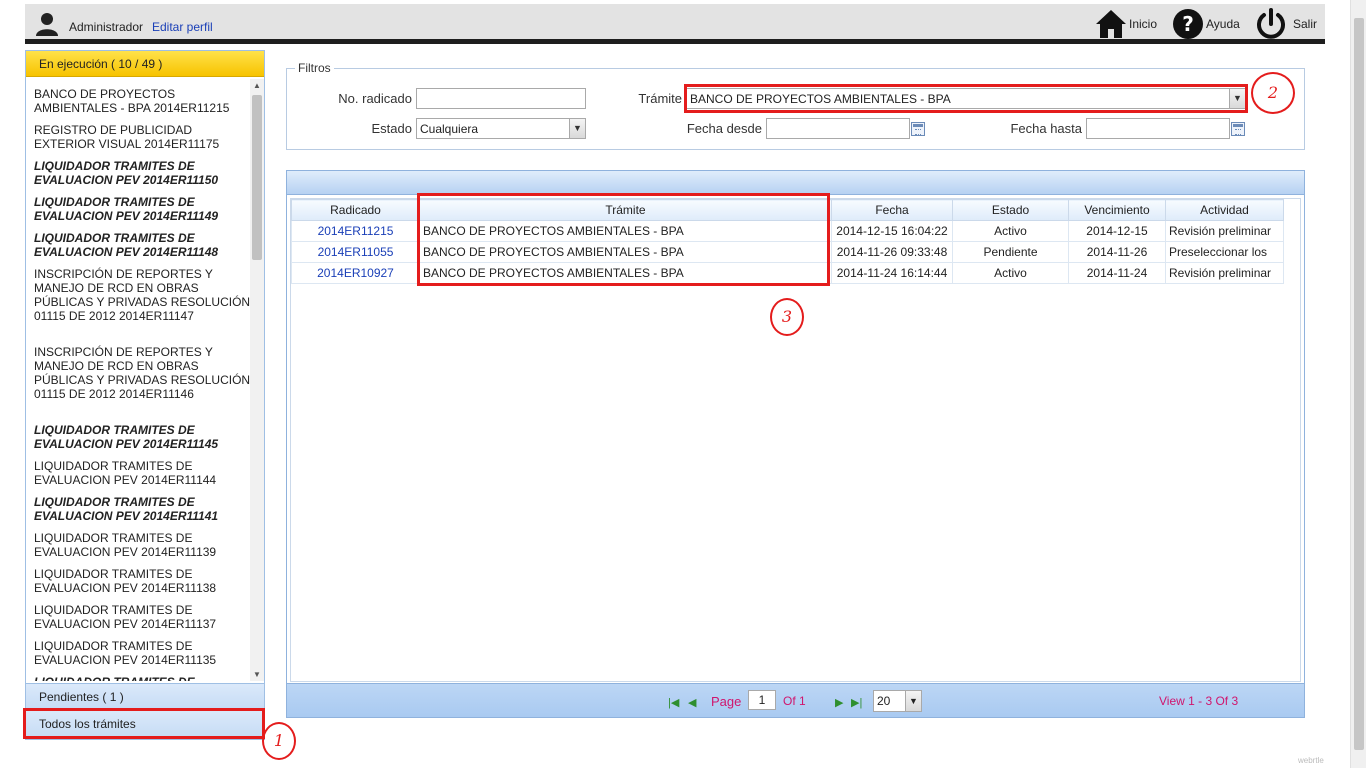 The width and height of the screenshot is (1366, 768). I want to click on help-button: ? Ayuda, so click(1212, 24).